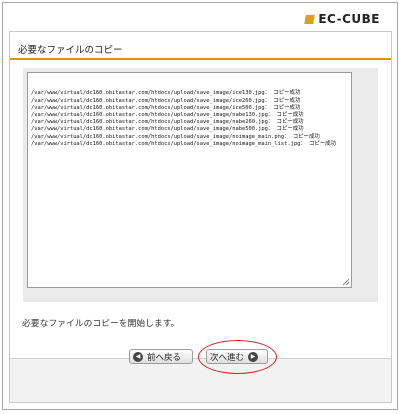  What do you see at coordinates (138, 356) in the screenshot?
I see `arrow-left-icon: ◀` at bounding box center [138, 356].